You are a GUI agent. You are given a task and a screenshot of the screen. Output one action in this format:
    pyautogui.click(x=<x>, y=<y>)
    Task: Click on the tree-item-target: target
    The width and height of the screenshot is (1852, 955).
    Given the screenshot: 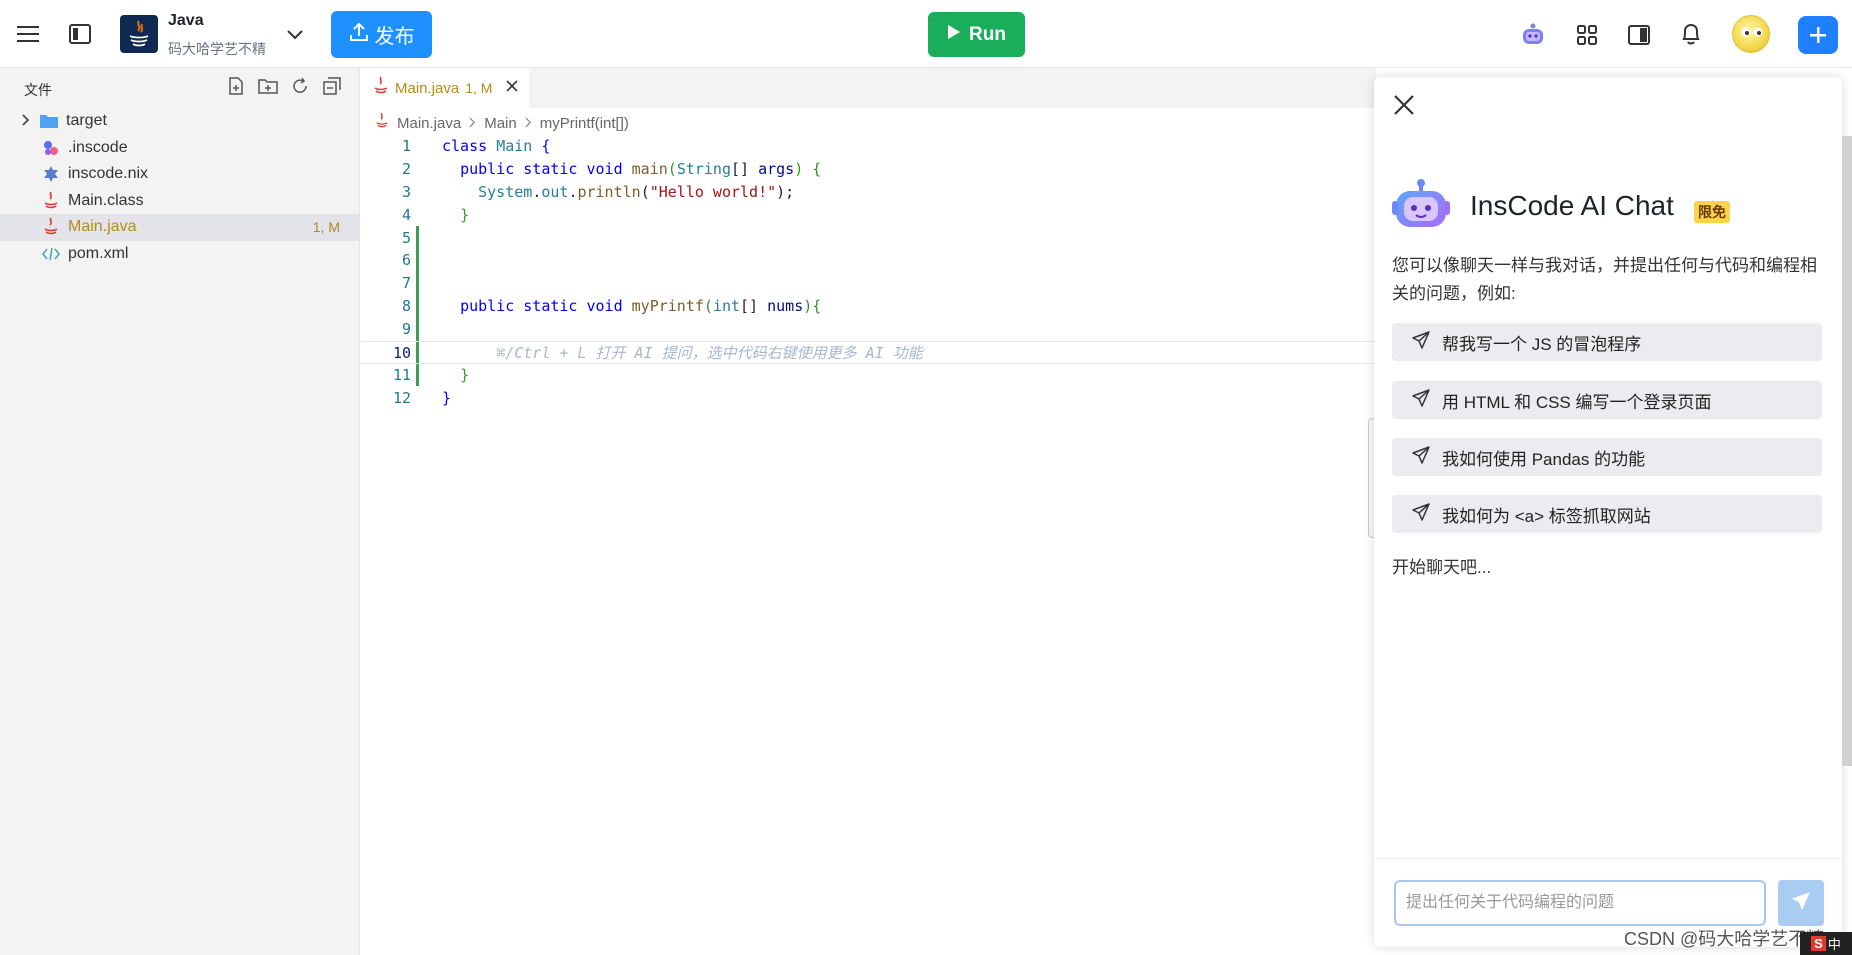 What is the action you would take?
    pyautogui.click(x=180, y=121)
    